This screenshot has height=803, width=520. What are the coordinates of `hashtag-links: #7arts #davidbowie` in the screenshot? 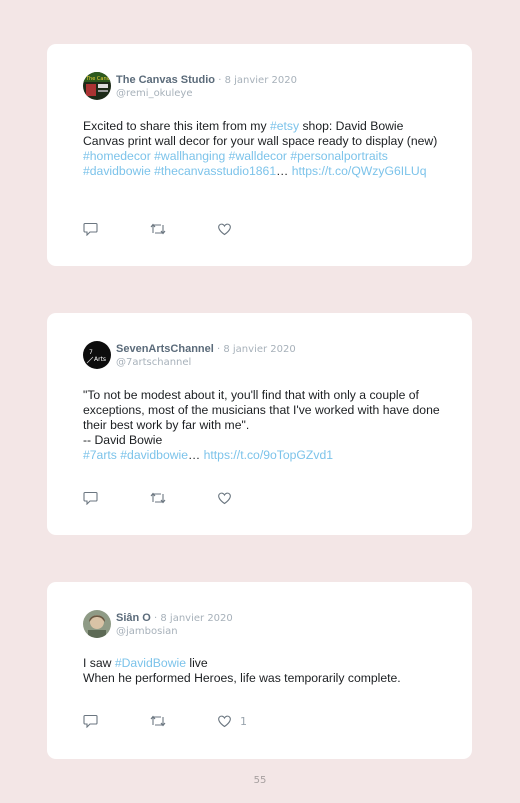 It's located at (135, 455).